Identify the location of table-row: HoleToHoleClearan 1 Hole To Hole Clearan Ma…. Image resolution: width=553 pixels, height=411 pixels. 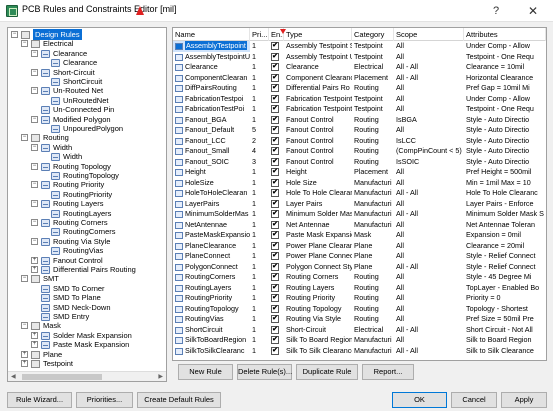
(359, 193).